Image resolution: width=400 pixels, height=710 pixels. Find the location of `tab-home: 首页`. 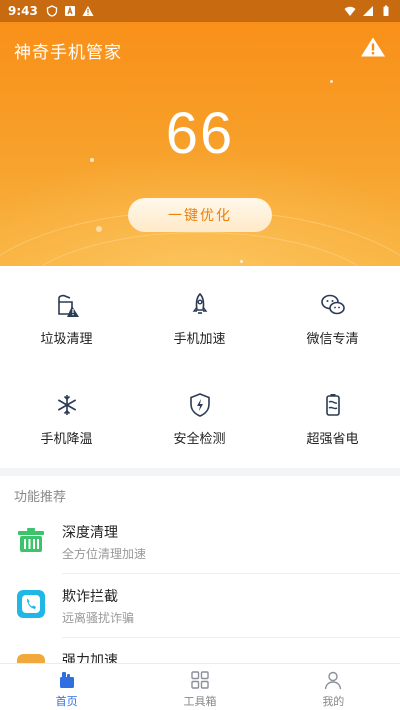

tab-home: 首页 is located at coordinates (66, 687).